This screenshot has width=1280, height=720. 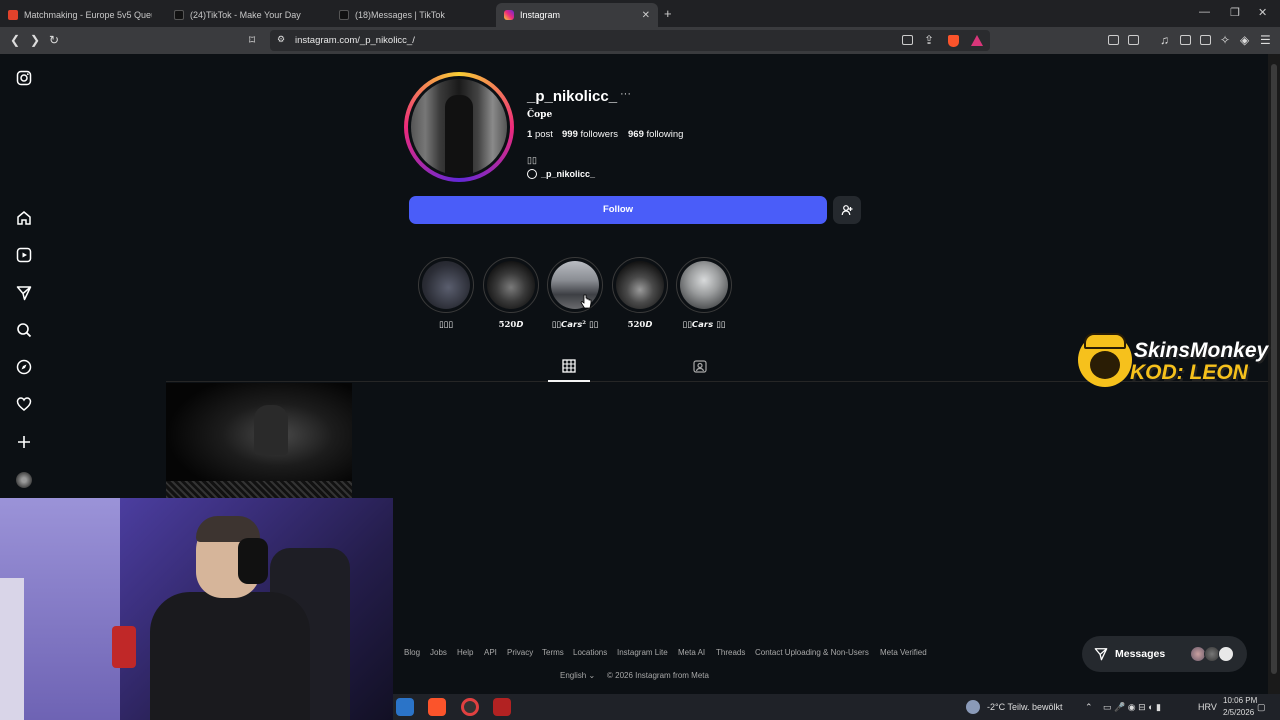 I want to click on brave-shields-icon, so click(x=953, y=41).